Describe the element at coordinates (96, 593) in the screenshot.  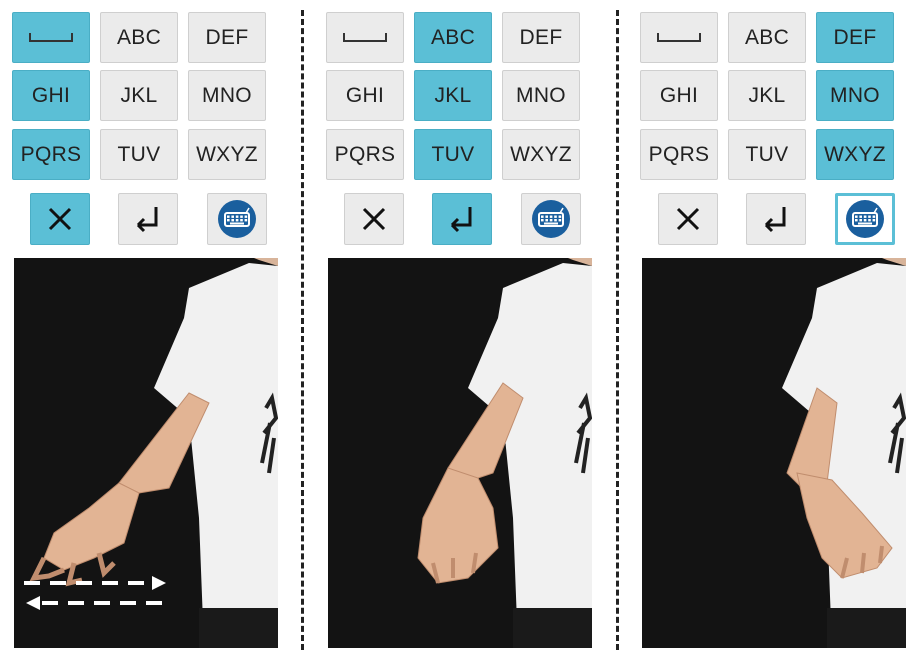
I see `swipe-arrows-icon` at that location.